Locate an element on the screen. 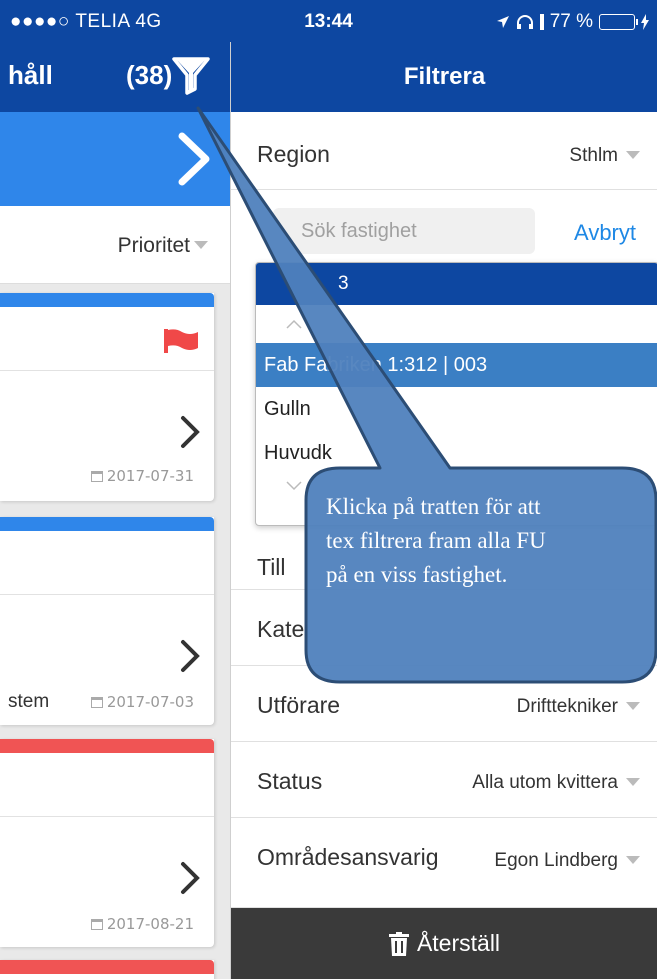 This screenshot has width=657, height=979. status-right: 77 % is located at coordinates (572, 22).